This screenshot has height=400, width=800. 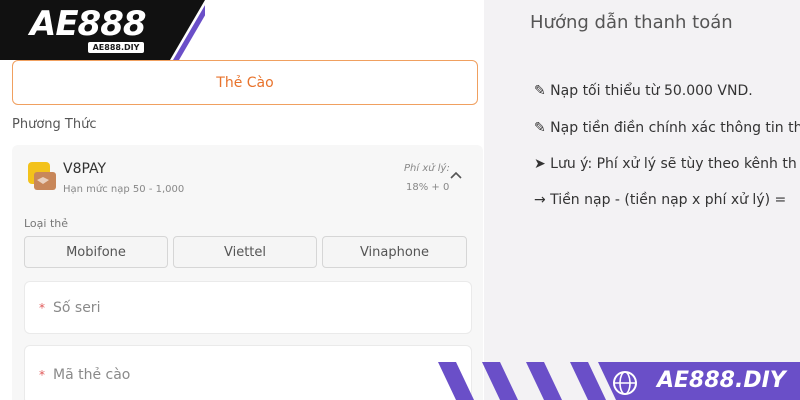 What do you see at coordinates (667, 128) in the screenshot?
I see `guide-line: ✎ Nạp tiền điền chính xác thông tin th` at bounding box center [667, 128].